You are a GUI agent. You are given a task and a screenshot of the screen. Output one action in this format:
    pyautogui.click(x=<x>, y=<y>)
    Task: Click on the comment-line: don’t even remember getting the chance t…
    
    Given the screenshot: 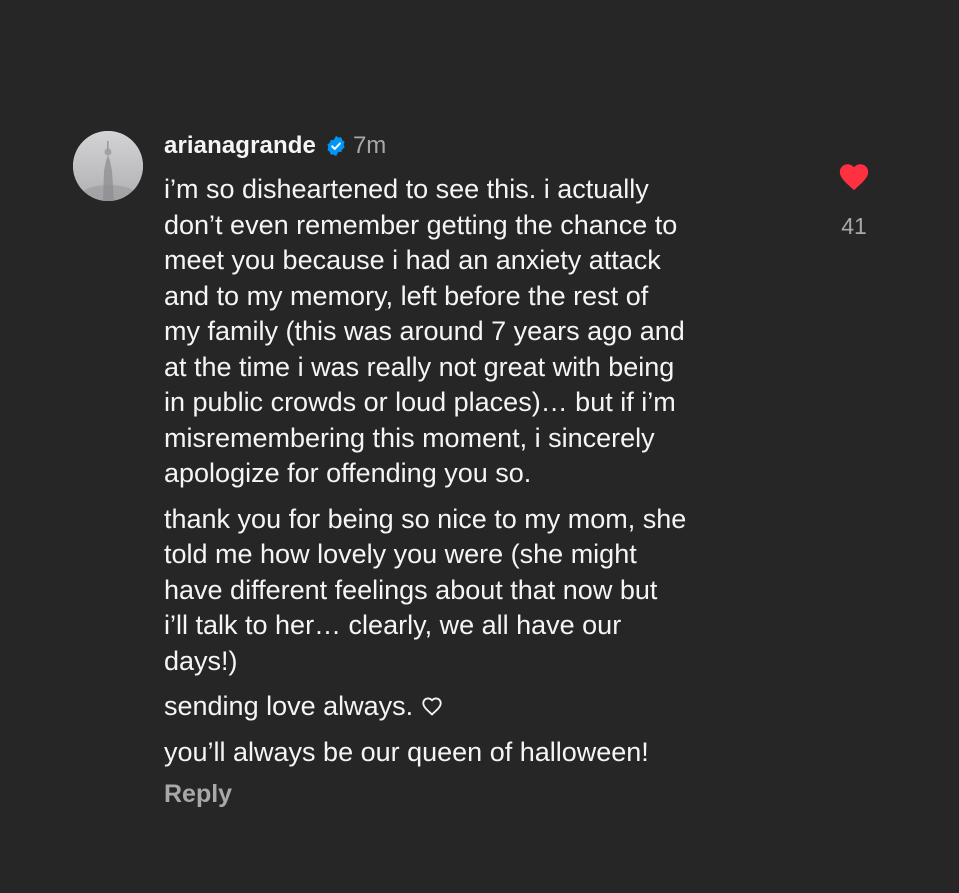 What is the action you would take?
    pyautogui.click(x=421, y=224)
    